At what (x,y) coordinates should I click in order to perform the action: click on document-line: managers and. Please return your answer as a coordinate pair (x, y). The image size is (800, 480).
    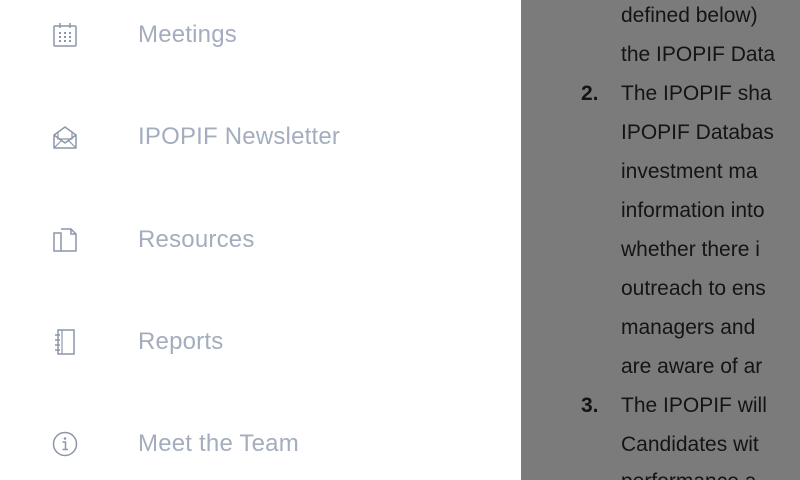
    Looking at the image, I should click on (688, 327).